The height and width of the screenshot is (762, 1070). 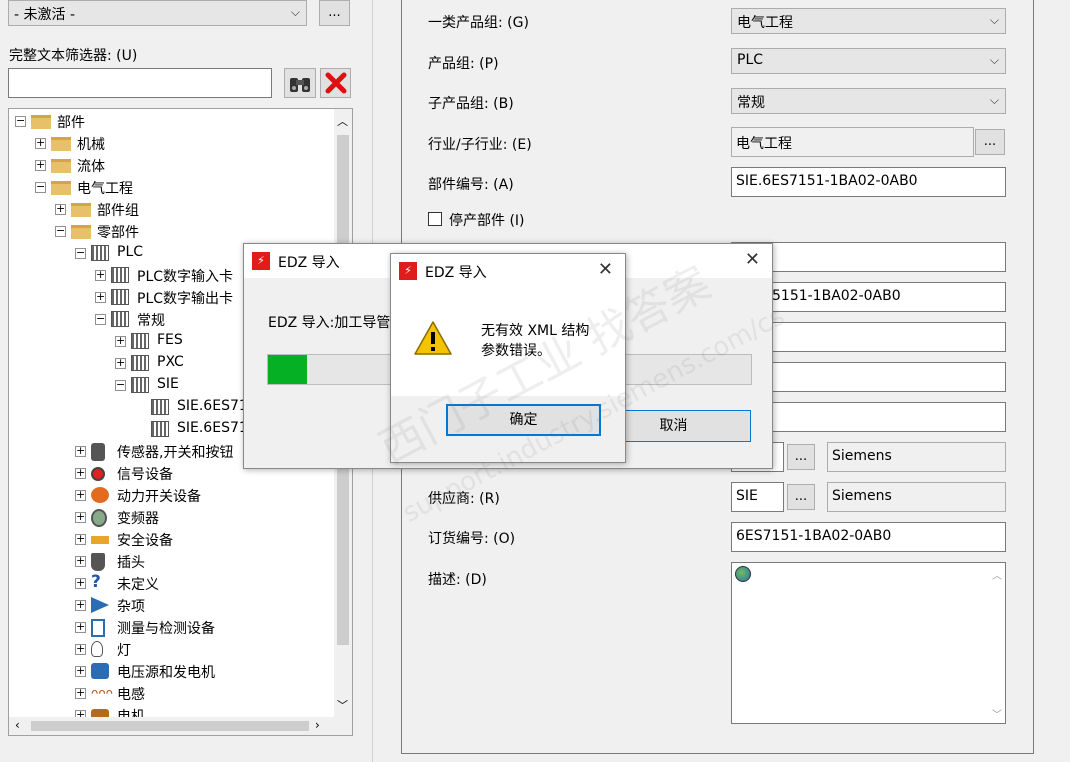 I want to click on progress-message: EDZ 导入:加工导管, so click(x=329, y=323).